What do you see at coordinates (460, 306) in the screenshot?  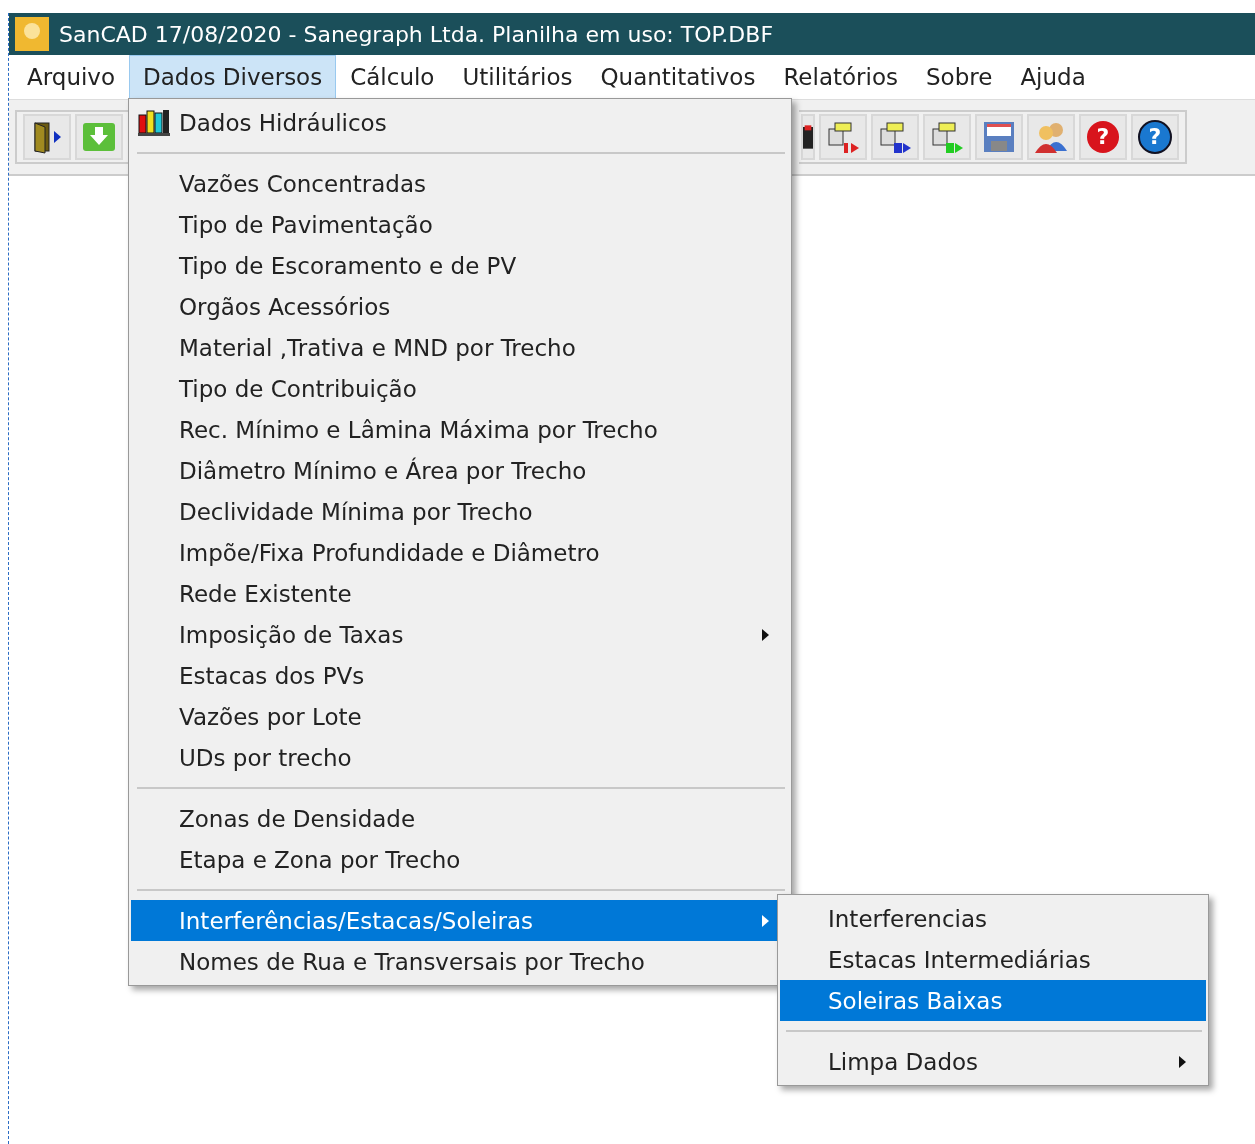 I see `menu-item: Orgãos Acessórios` at bounding box center [460, 306].